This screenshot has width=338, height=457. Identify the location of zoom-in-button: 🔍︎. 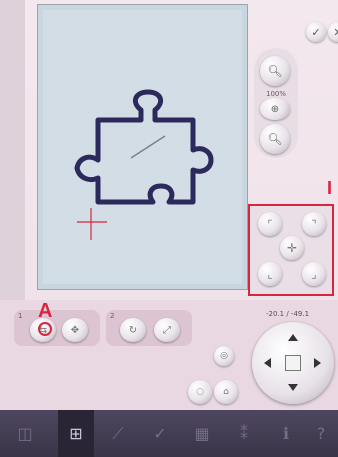
(275, 71).